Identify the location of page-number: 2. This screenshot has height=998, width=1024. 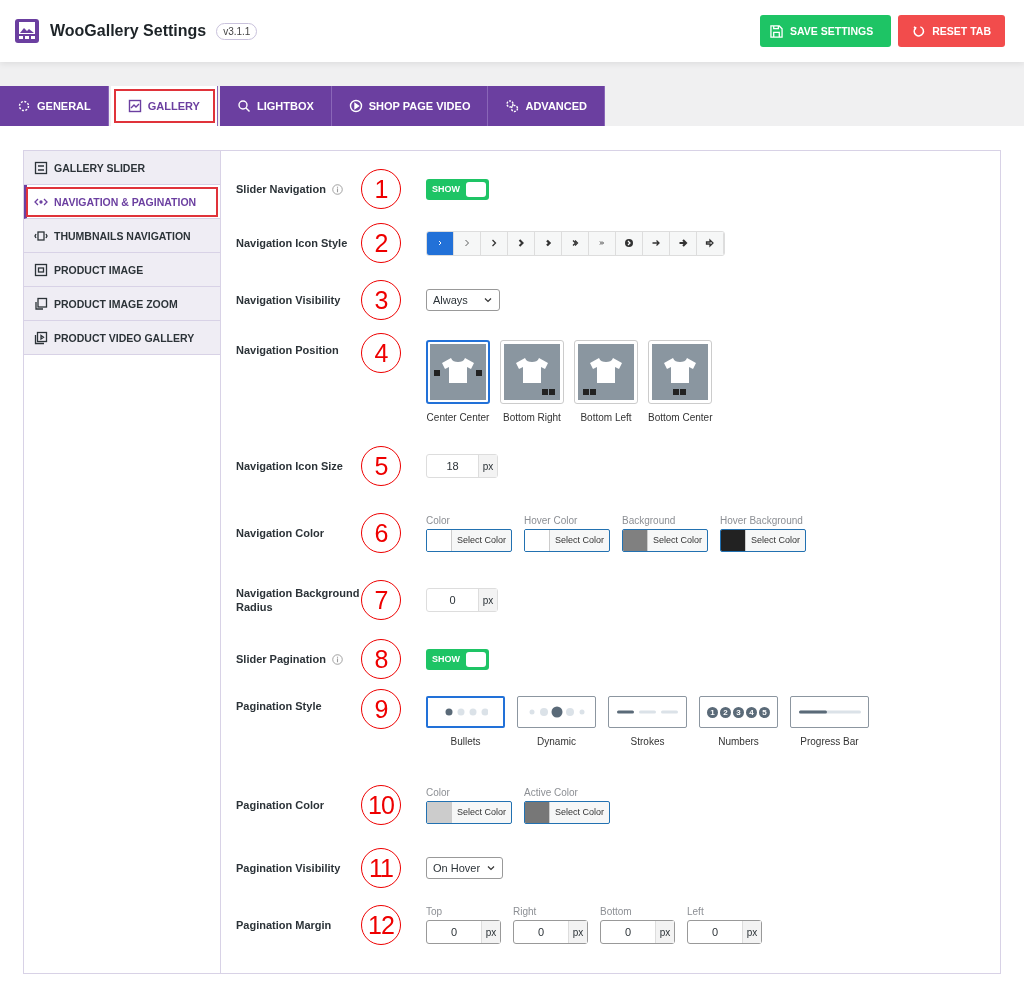
(725, 712).